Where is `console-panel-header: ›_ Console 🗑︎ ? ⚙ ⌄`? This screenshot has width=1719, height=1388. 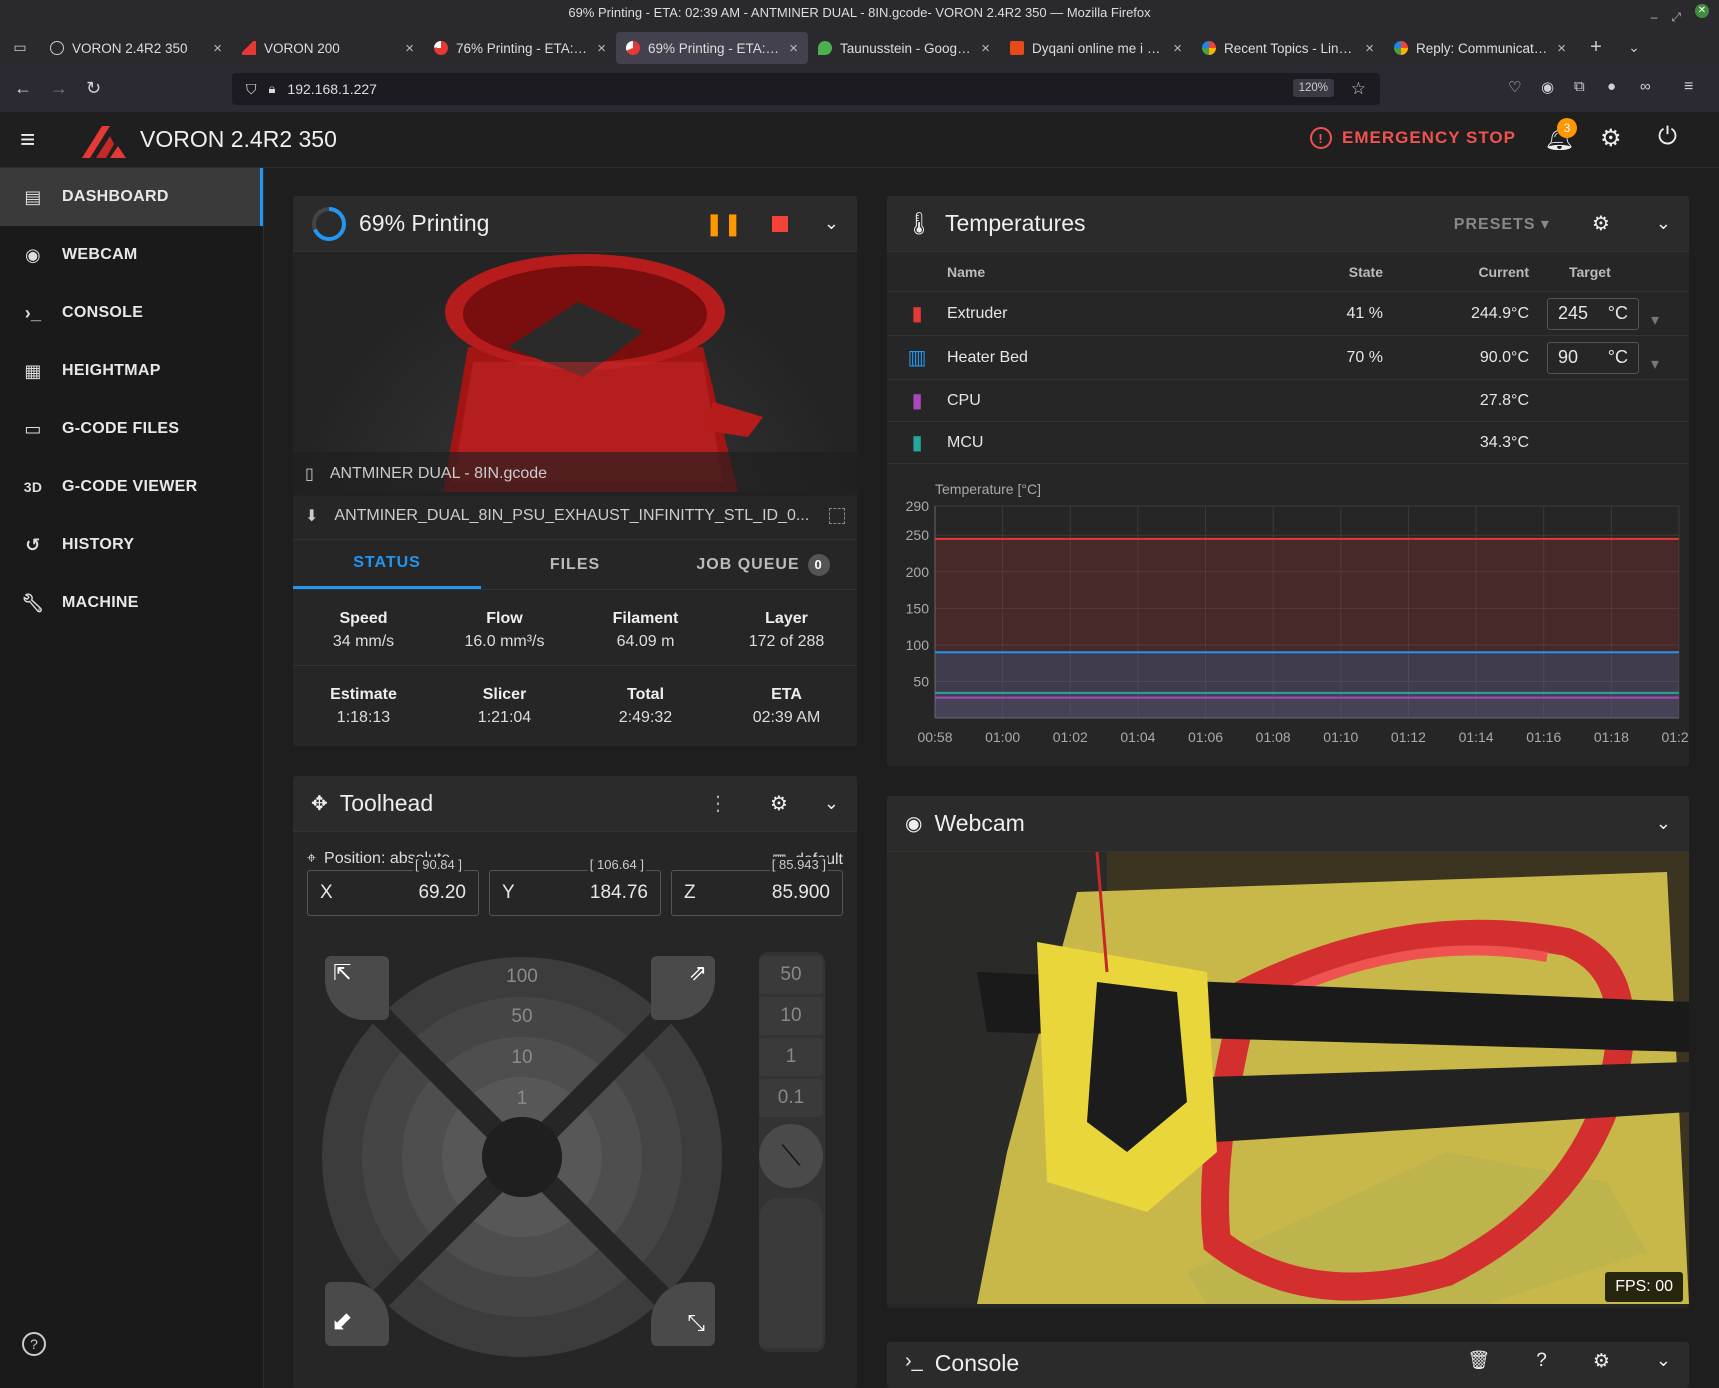
console-panel-header: ›_ Console 🗑︎ ? ⚙ ⌄ is located at coordinates (1288, 1365).